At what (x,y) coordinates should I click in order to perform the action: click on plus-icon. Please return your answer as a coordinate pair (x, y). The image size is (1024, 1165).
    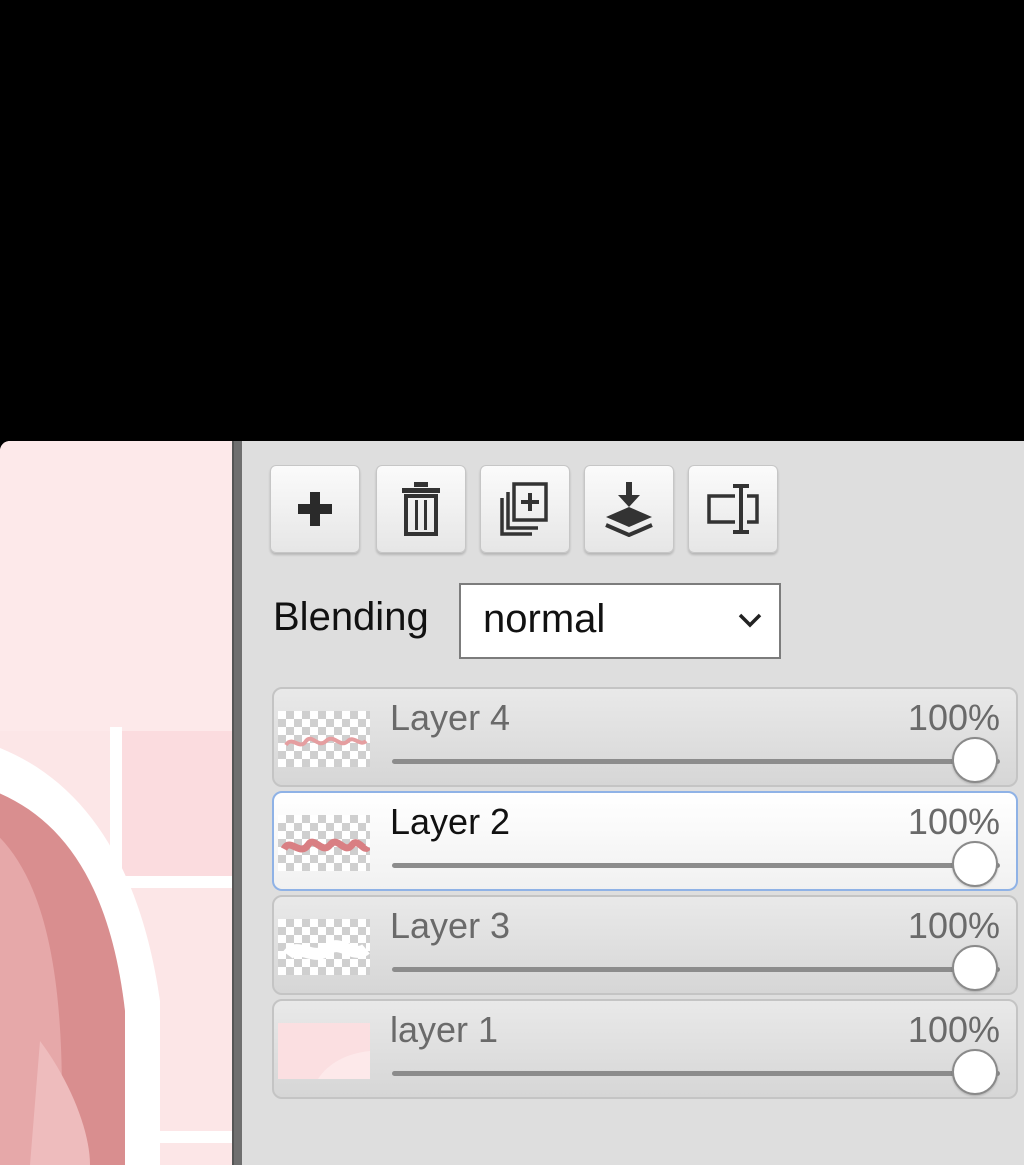
    Looking at the image, I should click on (315, 509).